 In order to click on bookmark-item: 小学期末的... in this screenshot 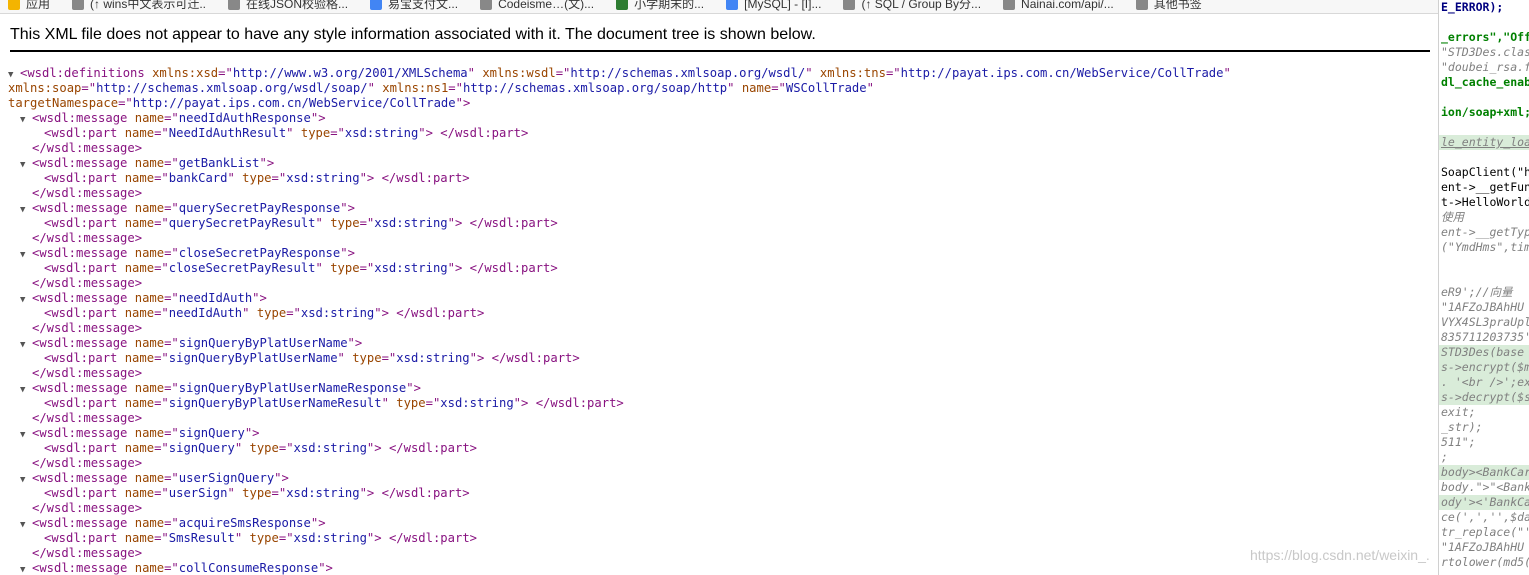, I will do `click(663, 6)`.